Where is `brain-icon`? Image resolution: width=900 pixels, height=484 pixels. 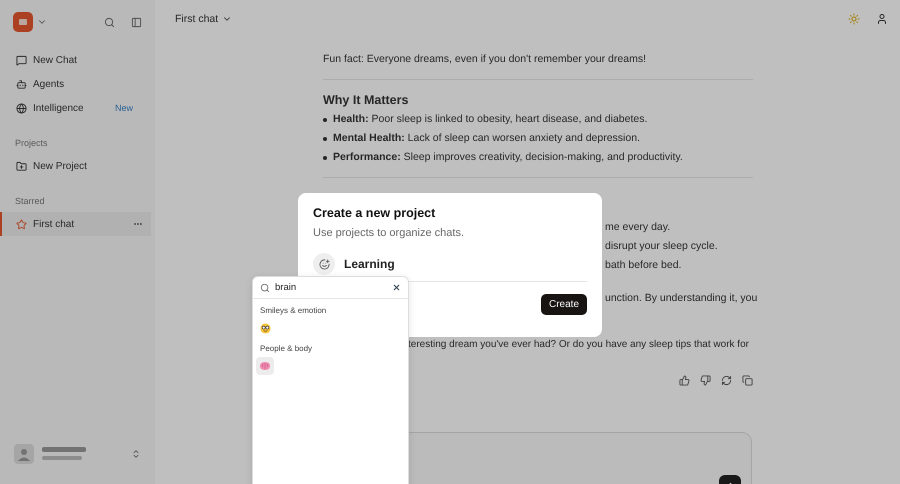
brain-icon is located at coordinates (265, 366).